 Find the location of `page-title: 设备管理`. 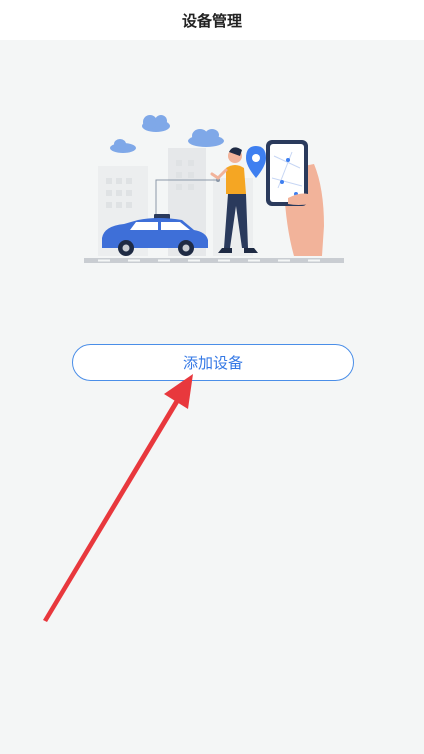

page-title: 设备管理 is located at coordinates (211, 20).